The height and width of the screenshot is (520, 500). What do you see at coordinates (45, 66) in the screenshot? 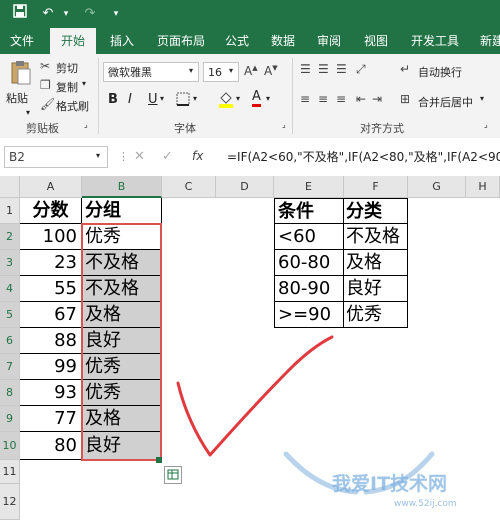
I see `cut-icon: ✂` at bounding box center [45, 66].